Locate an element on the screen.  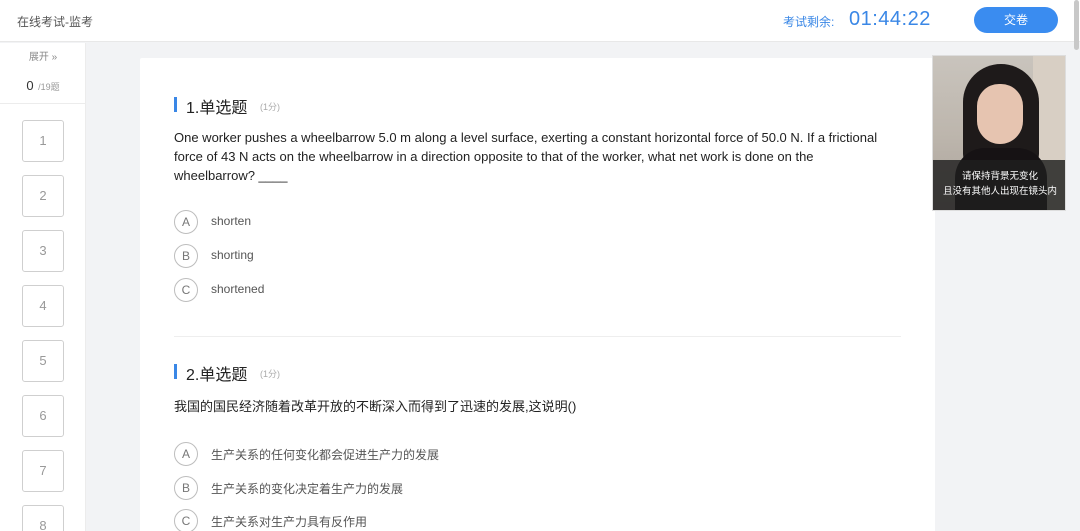
question-2-title: 2.单选题 is located at coordinates (217, 375).